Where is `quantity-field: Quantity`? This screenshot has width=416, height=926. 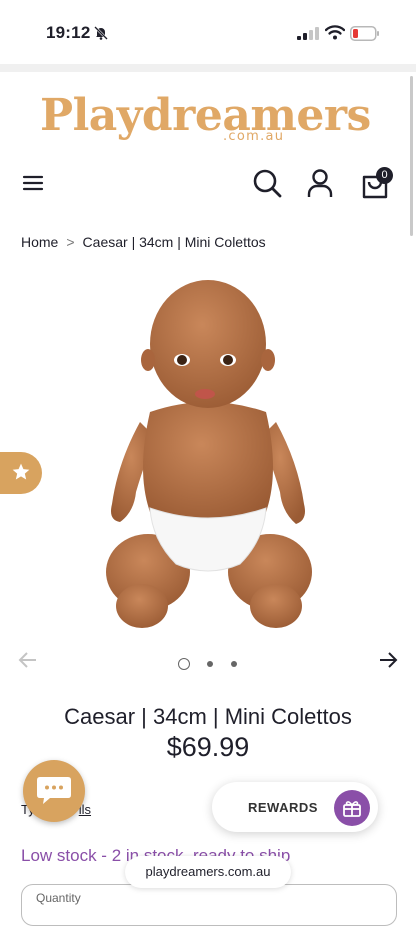
quantity-field: Quantity is located at coordinates (209, 905).